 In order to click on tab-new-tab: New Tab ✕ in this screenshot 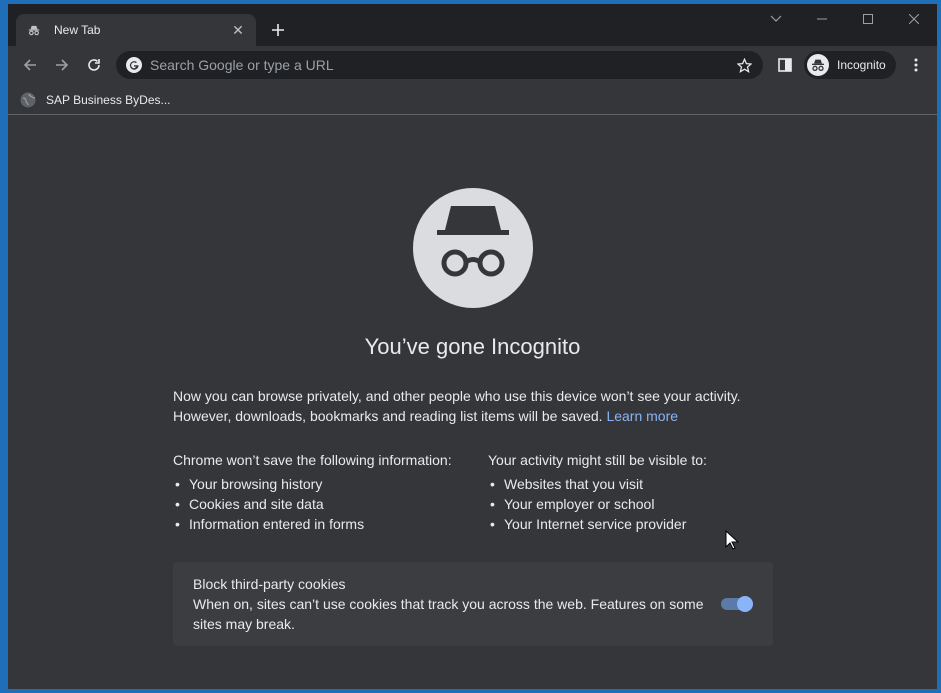, I will do `click(136, 30)`.